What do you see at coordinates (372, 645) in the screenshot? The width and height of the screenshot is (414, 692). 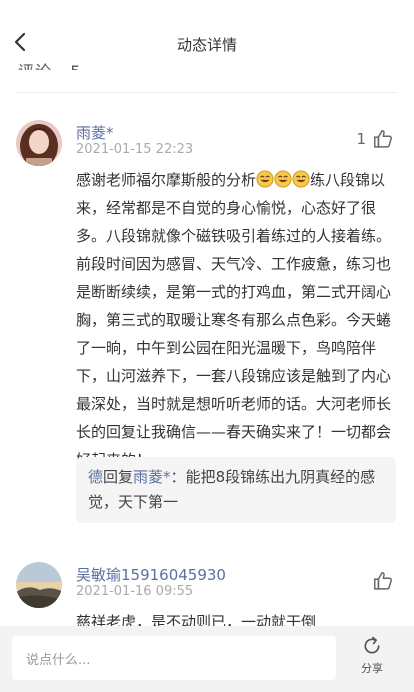 I see `share-icon` at bounding box center [372, 645].